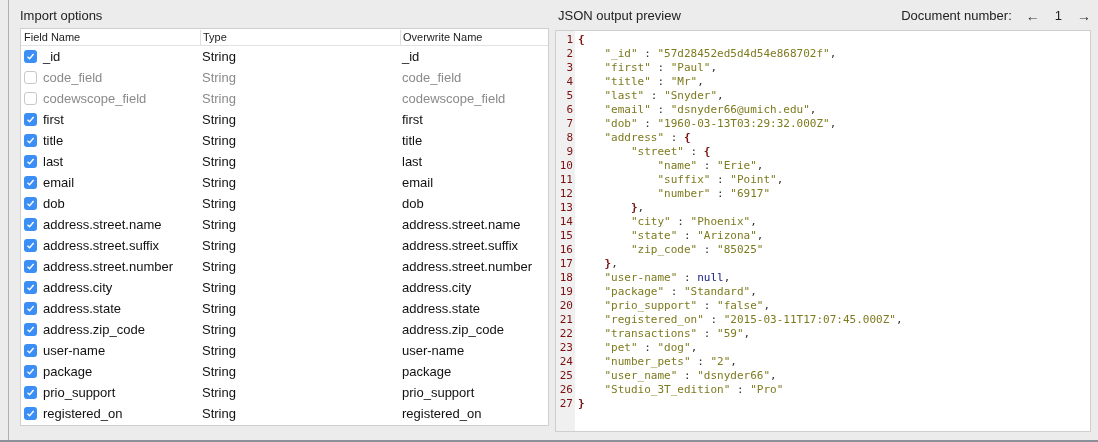 The height and width of the screenshot is (442, 1098). What do you see at coordinates (1084, 16) in the screenshot?
I see `next-button: →` at bounding box center [1084, 16].